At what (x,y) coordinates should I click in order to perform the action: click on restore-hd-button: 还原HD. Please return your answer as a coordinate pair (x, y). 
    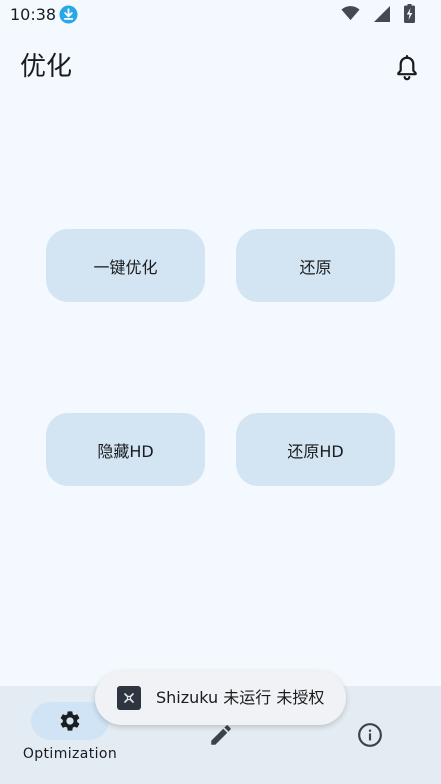
    Looking at the image, I should click on (315, 449).